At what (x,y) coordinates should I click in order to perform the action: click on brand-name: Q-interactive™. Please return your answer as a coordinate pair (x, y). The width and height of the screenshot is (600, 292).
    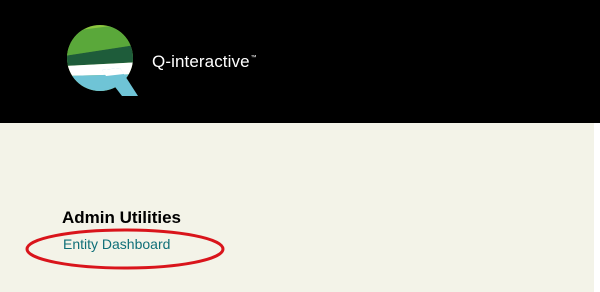
    Looking at the image, I should click on (204, 62).